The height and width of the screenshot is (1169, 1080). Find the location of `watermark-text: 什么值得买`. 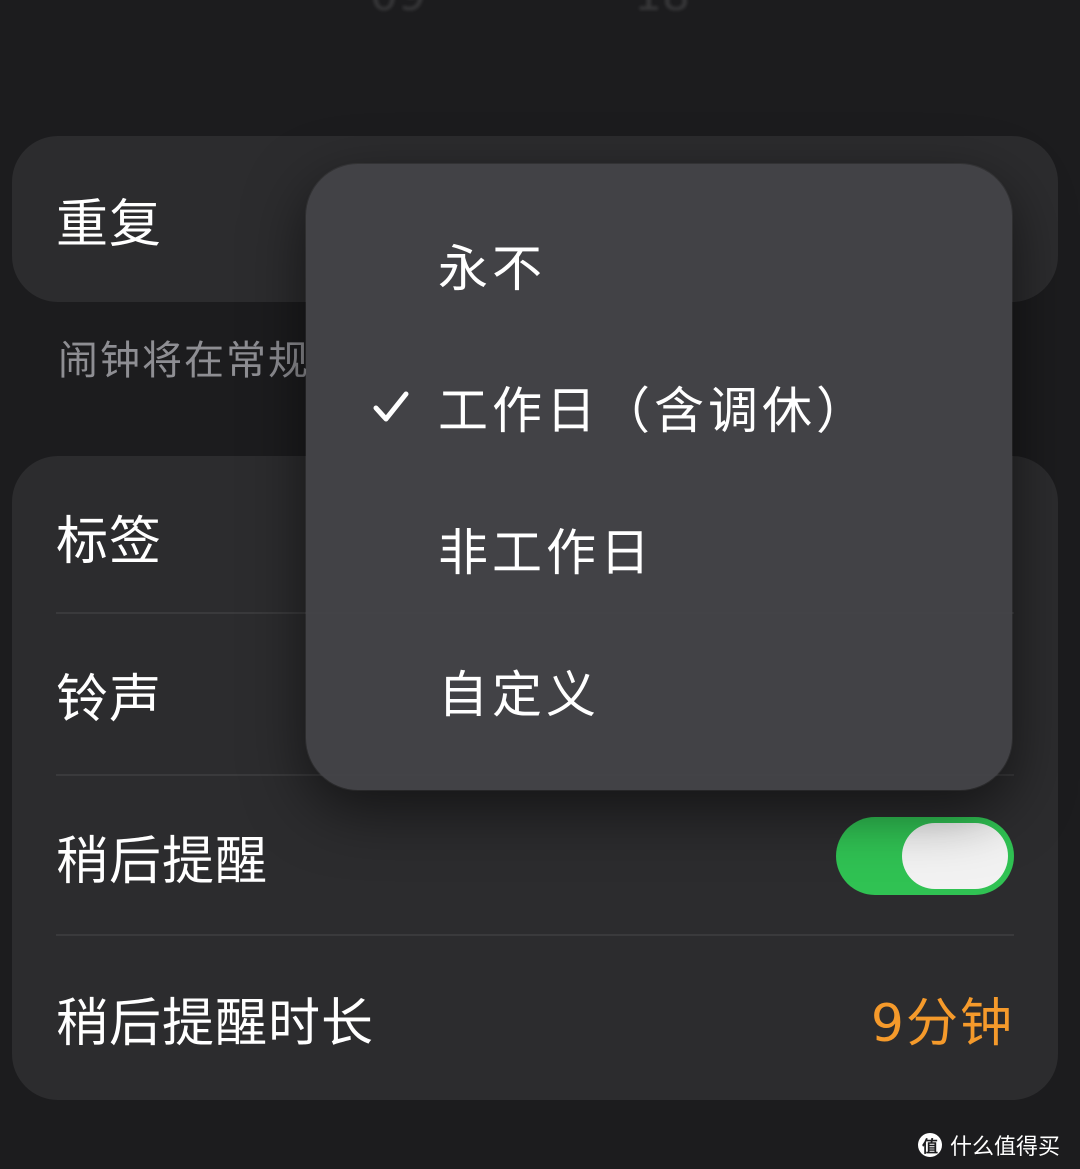

watermark-text: 什么值得买 is located at coordinates (1004, 1147).